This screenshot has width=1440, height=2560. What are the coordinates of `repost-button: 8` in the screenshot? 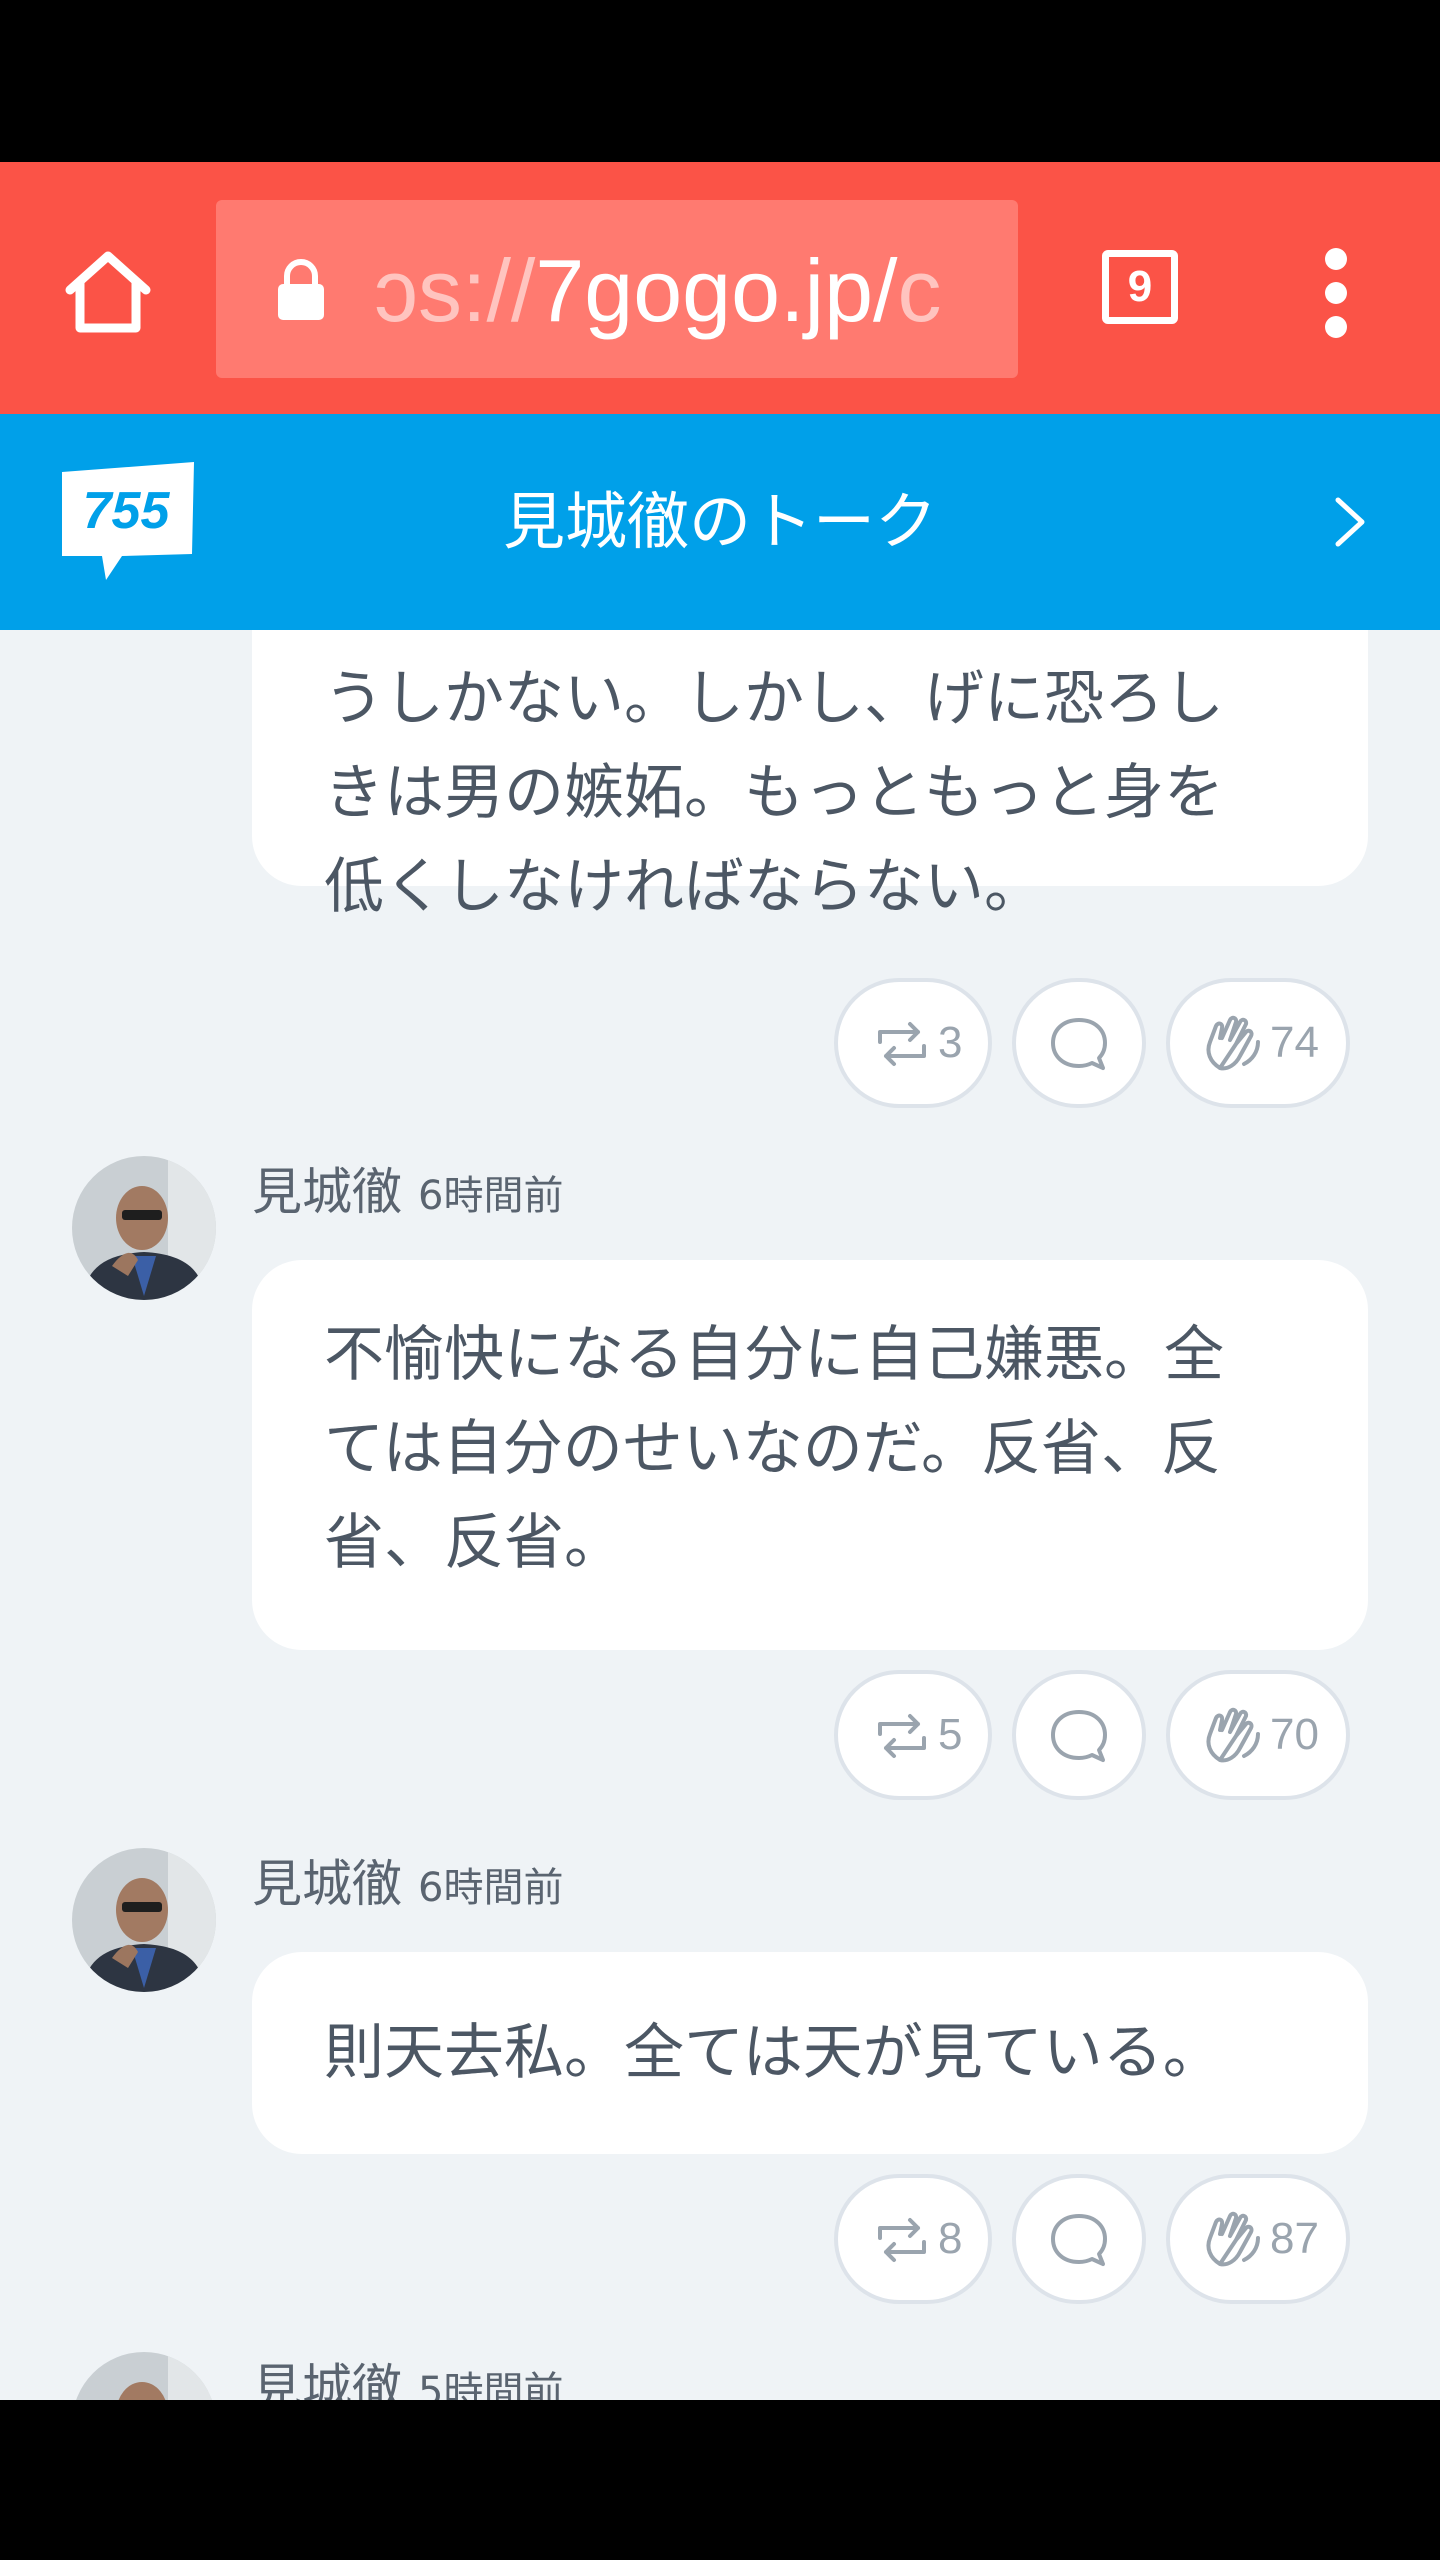 It's located at (913, 2239).